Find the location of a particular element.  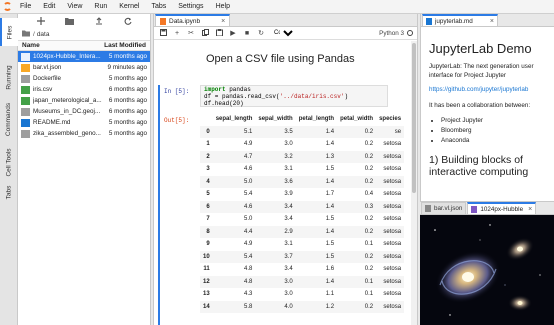

new-folder-button is located at coordinates (70, 21).